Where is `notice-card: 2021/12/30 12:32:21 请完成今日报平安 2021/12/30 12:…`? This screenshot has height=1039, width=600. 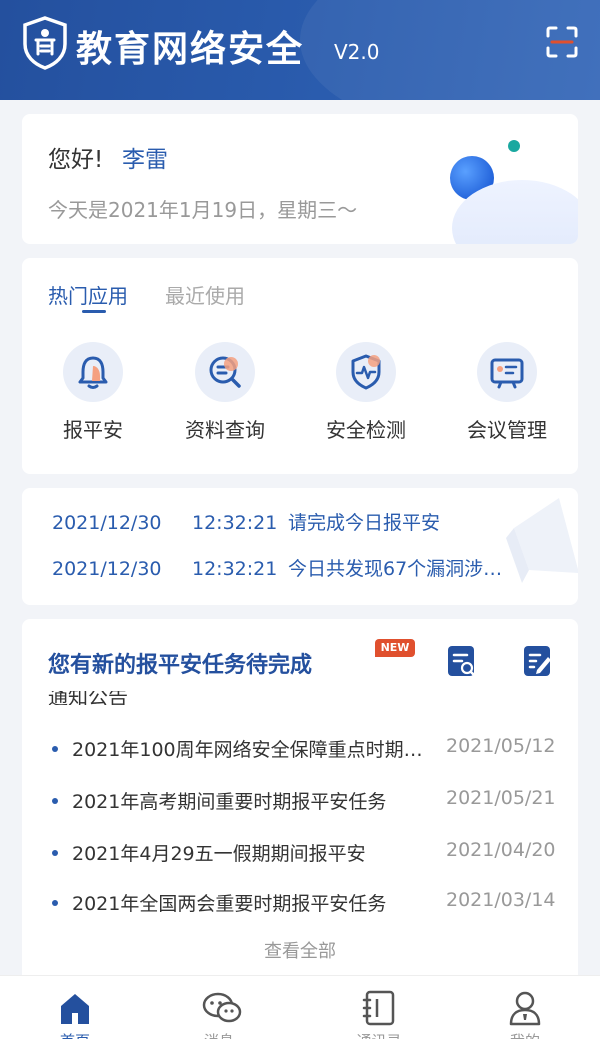 notice-card: 2021/12/30 12:32:21 请完成今日报平安 2021/12/30 12:… is located at coordinates (300, 546).